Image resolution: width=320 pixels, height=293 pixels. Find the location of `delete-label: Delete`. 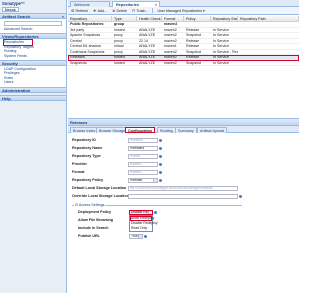

delete-label: Delete is located at coordinates (121, 10).